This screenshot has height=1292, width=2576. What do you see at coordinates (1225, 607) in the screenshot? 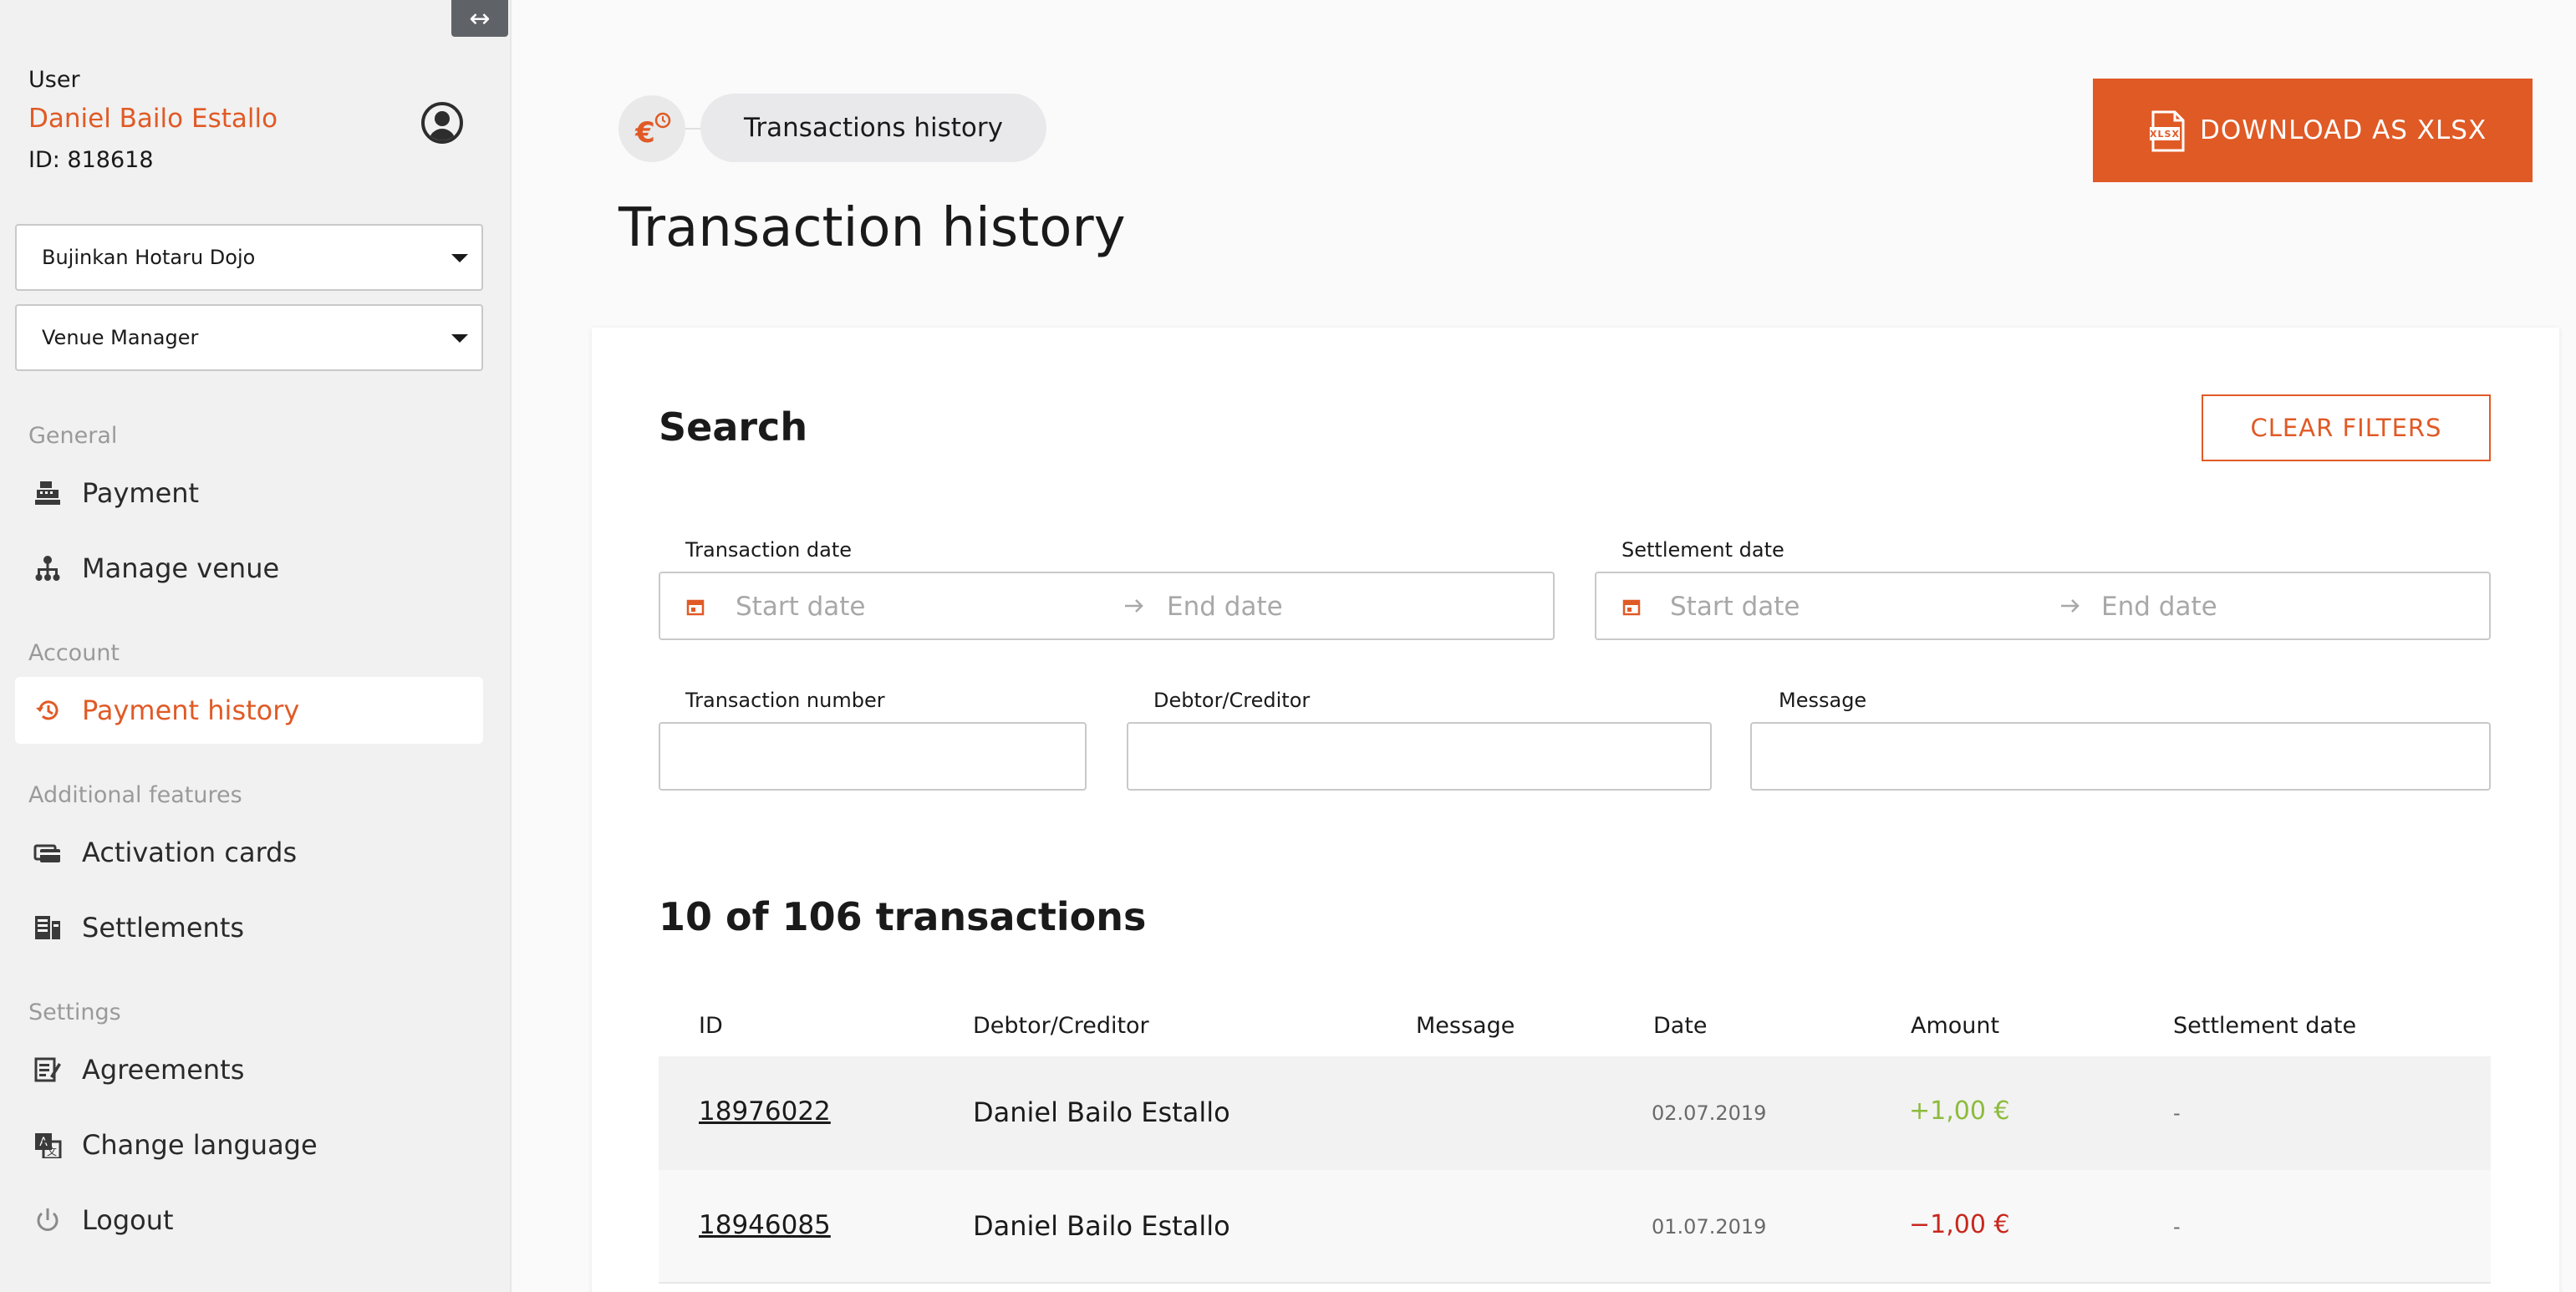
I see `transaction-end-date-input: End date` at bounding box center [1225, 607].